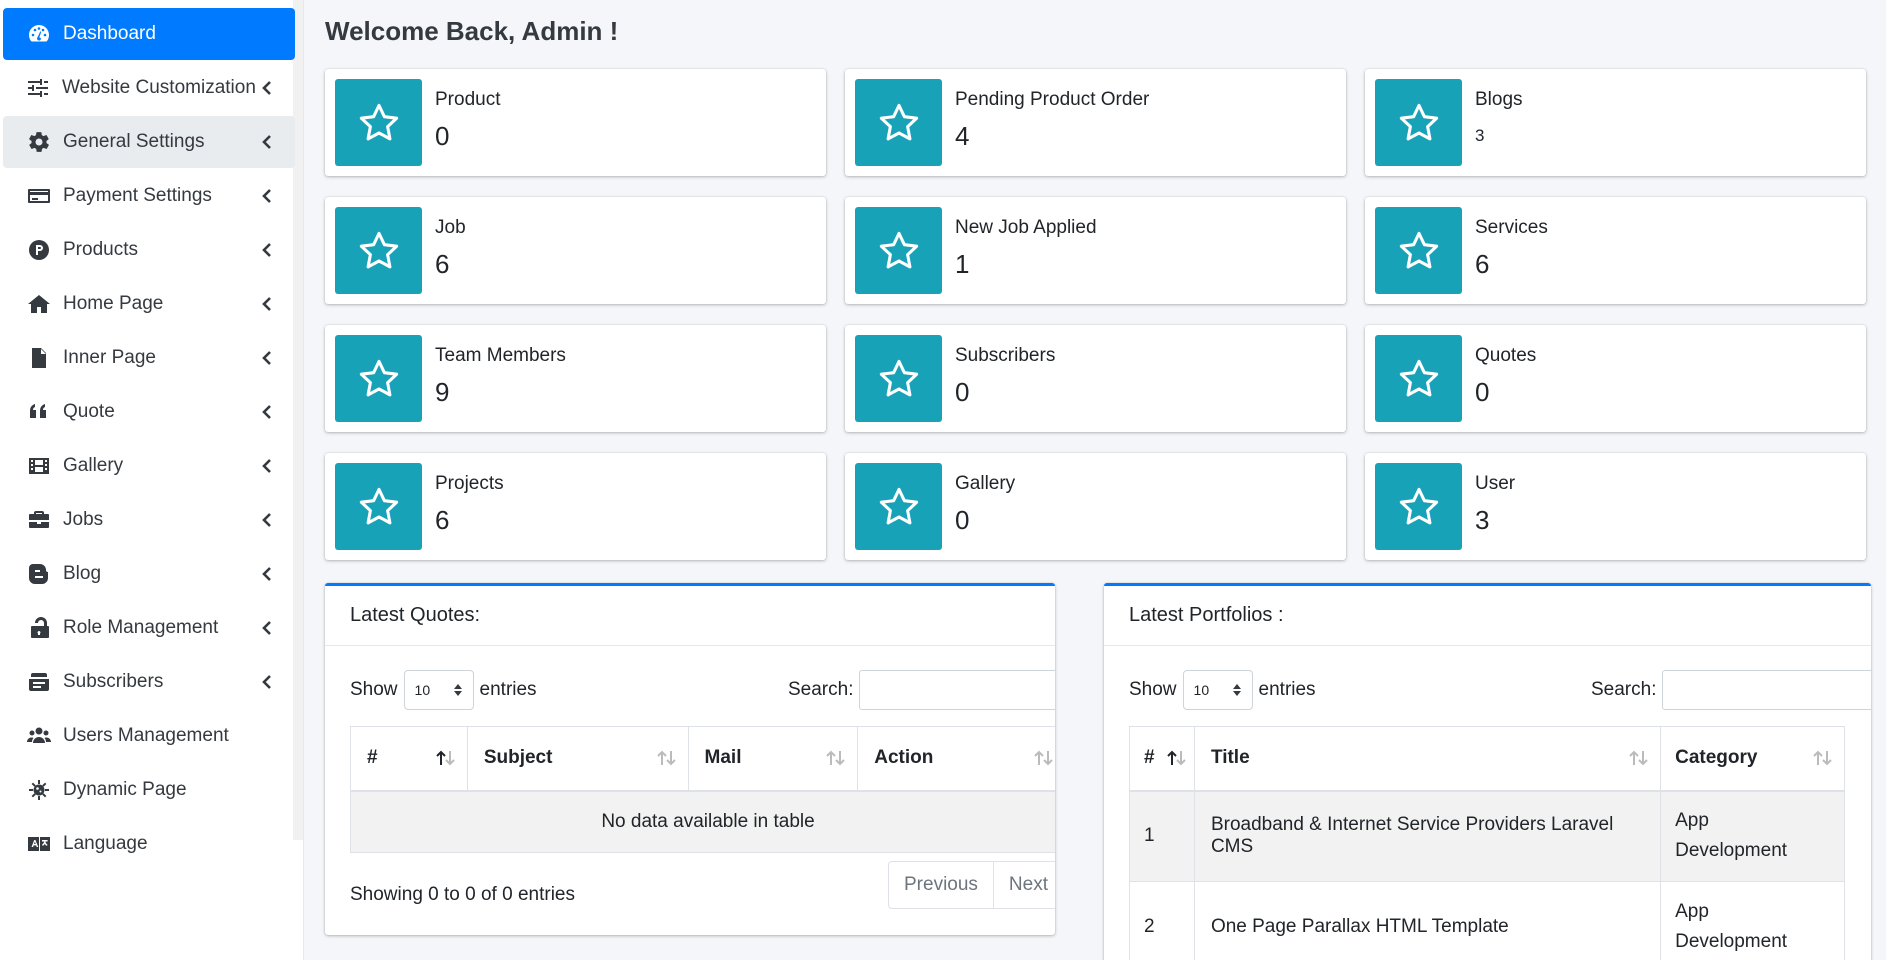 The height and width of the screenshot is (960, 1886). I want to click on quote-left-icon, so click(39, 412).